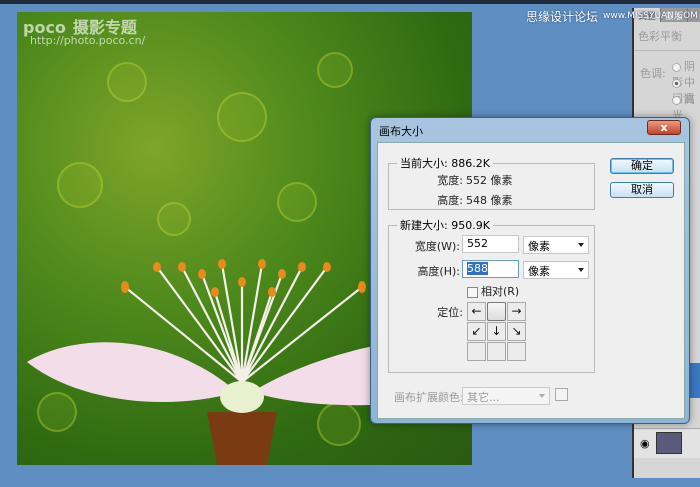 The height and width of the screenshot is (487, 700). I want to click on dialog-title: 画布大小, so click(401, 131).